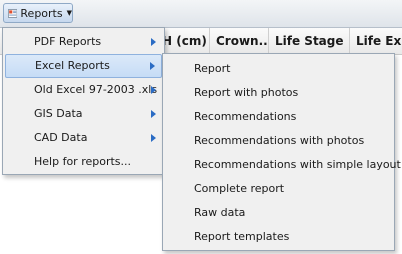  What do you see at coordinates (376, 41) in the screenshot?
I see `column-header-life-expectancy: Life Expe` at bounding box center [376, 41].